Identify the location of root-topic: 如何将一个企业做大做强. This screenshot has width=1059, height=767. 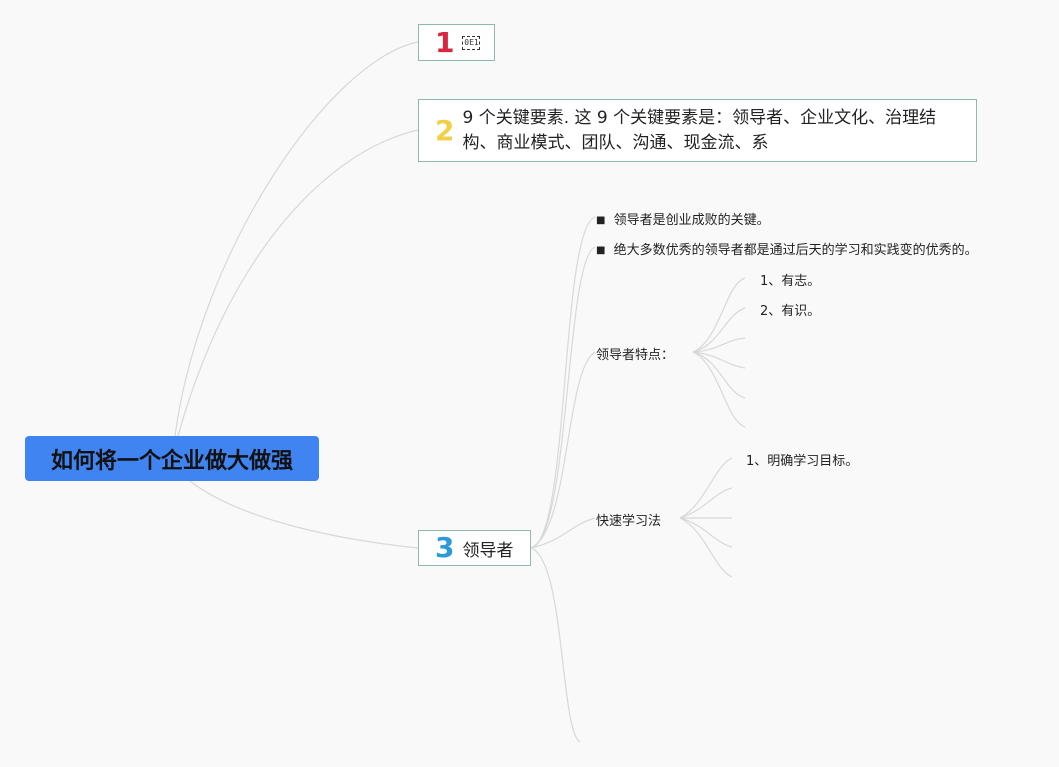
(172, 458).